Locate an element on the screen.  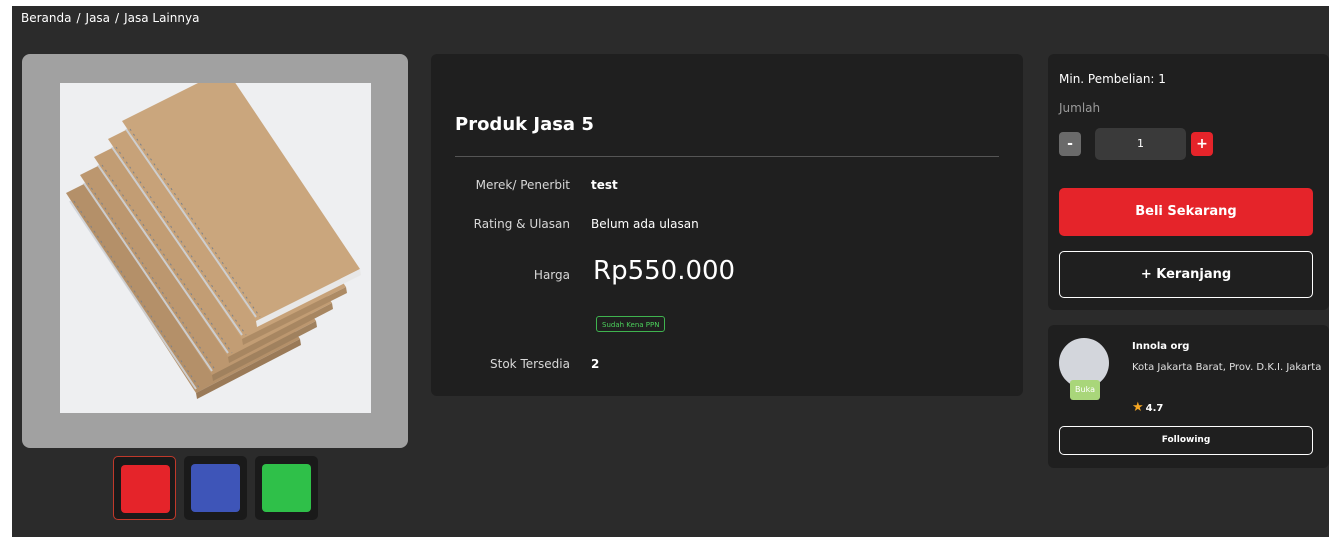
store-status-badge: Buka is located at coordinates (1085, 390).